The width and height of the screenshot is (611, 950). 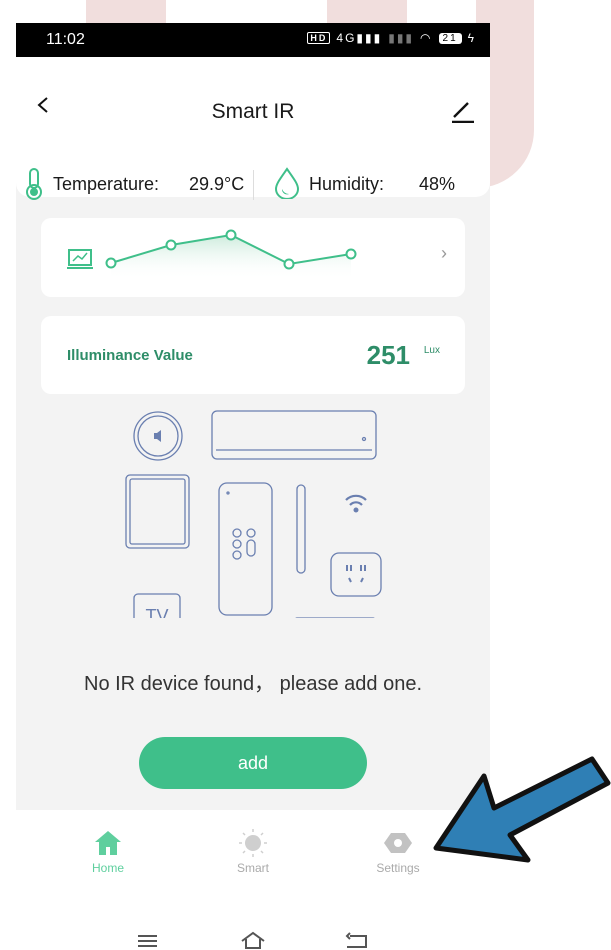 I want to click on chart-icon, so click(x=80, y=259).